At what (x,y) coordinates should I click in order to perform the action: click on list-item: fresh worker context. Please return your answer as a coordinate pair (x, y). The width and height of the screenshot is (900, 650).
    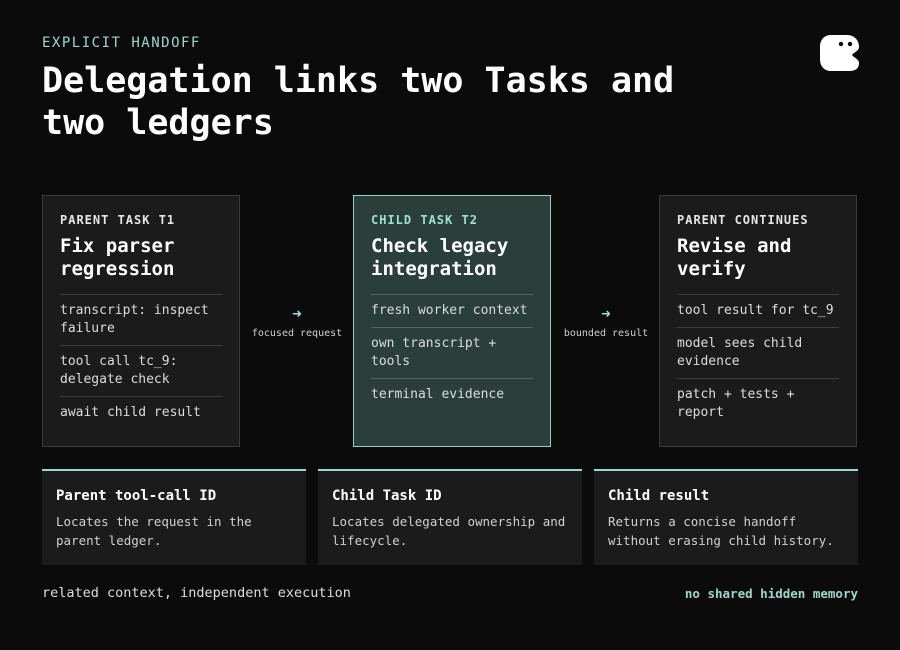
    Looking at the image, I should click on (452, 310).